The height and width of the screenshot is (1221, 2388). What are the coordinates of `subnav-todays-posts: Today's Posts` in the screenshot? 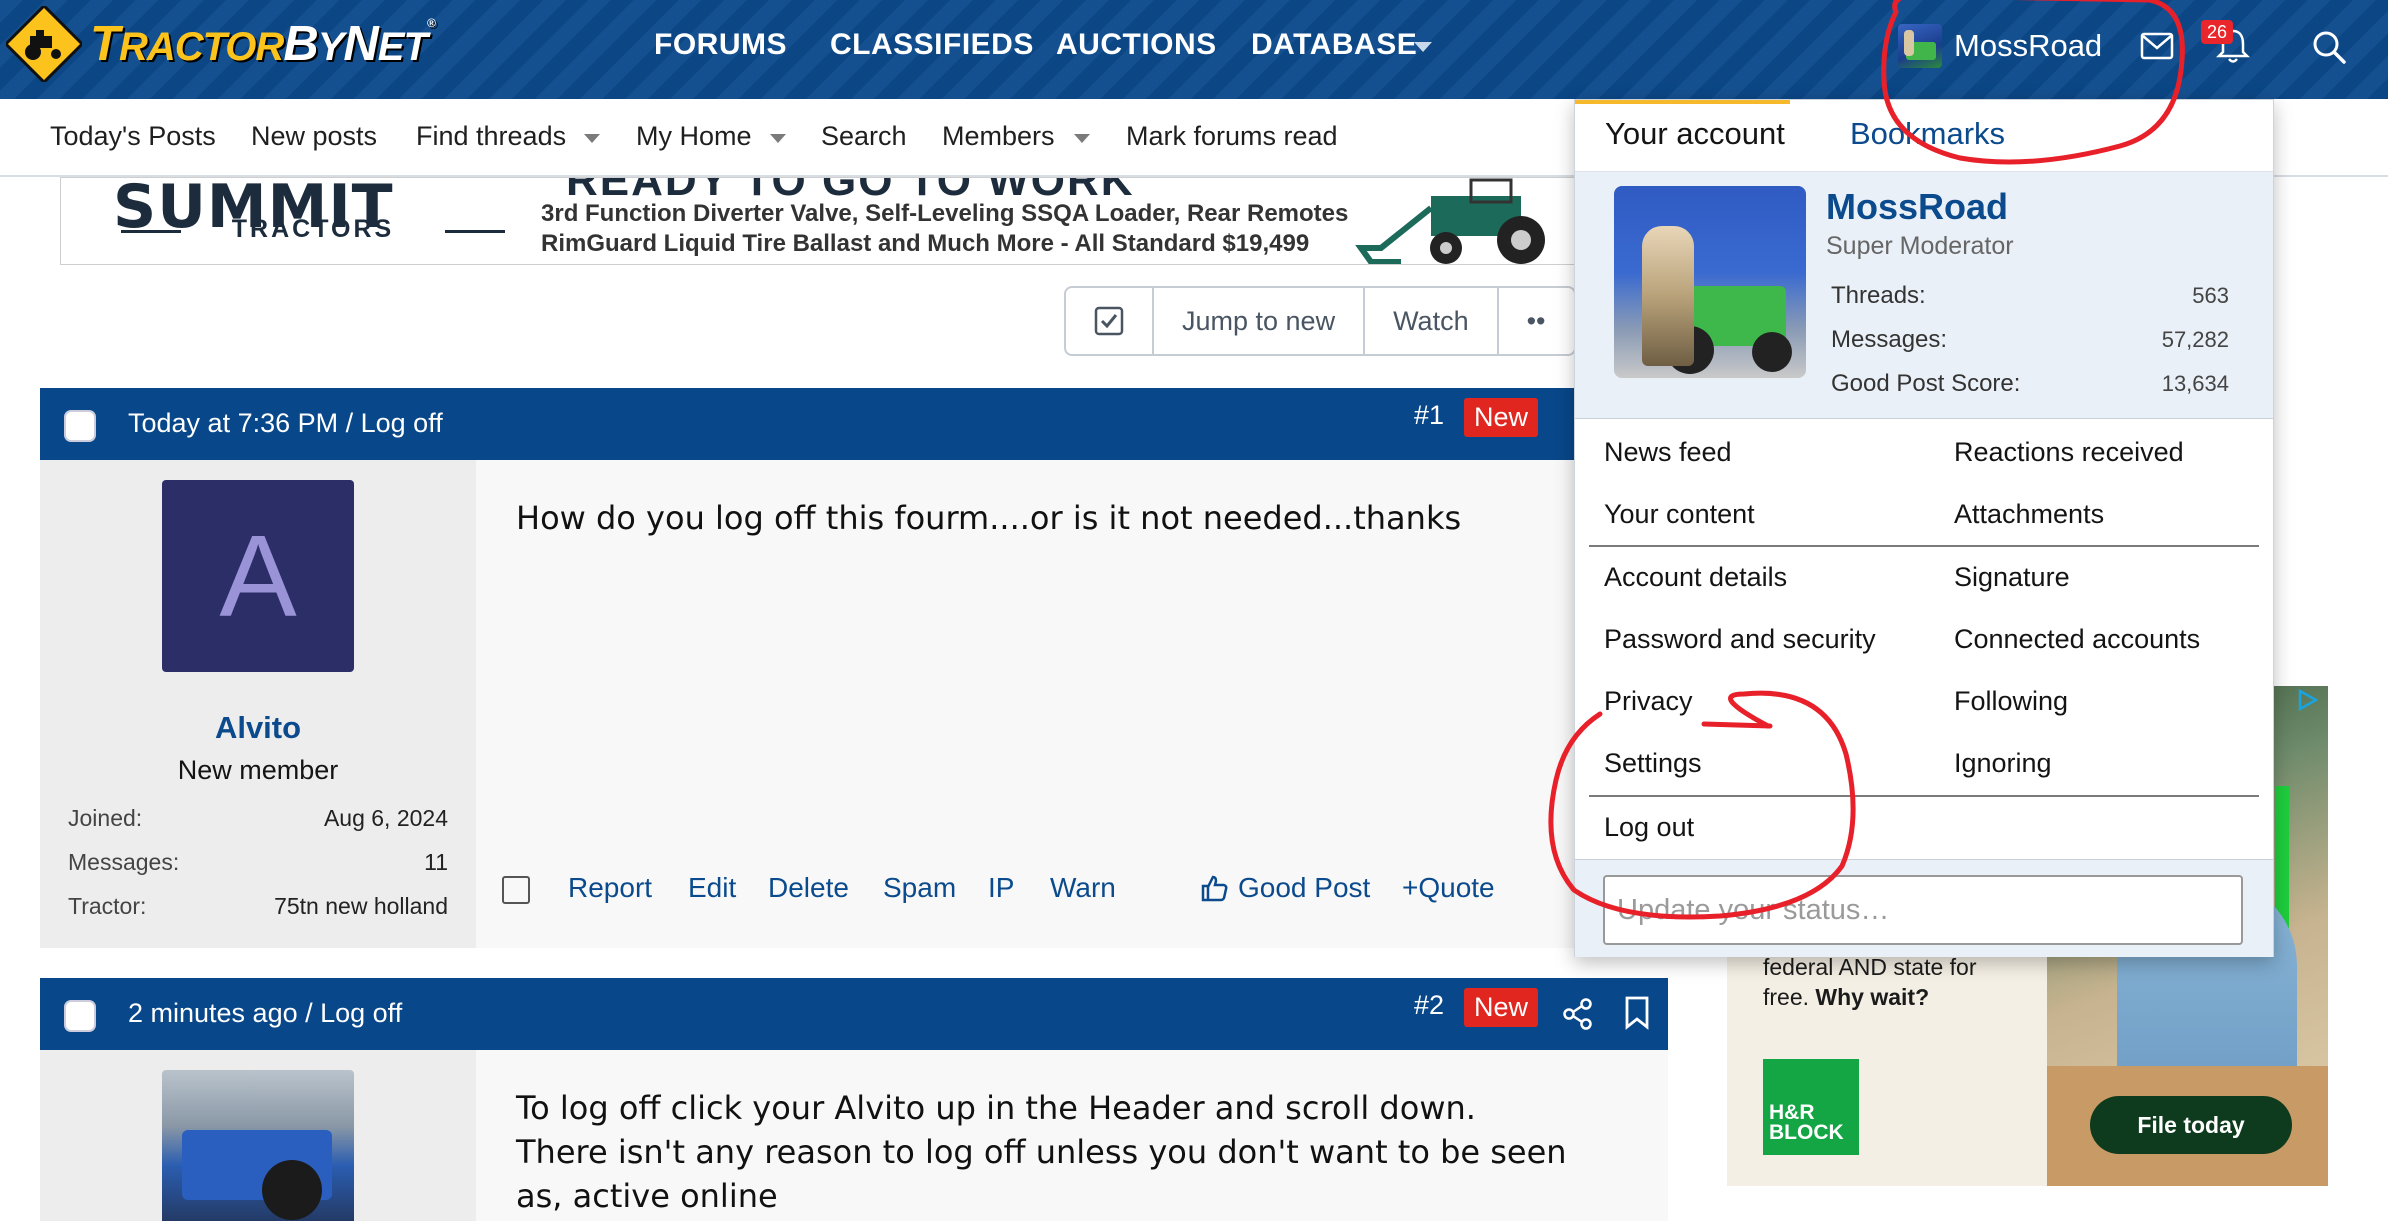 It's located at (133, 136).